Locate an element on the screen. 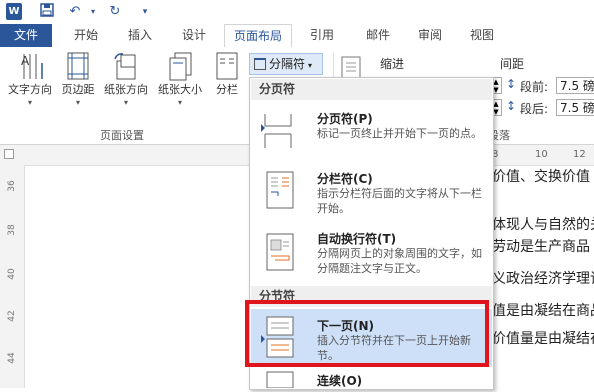 The image size is (594, 392). document-line: 动体现人与自然的关 is located at coordinates (536, 225).